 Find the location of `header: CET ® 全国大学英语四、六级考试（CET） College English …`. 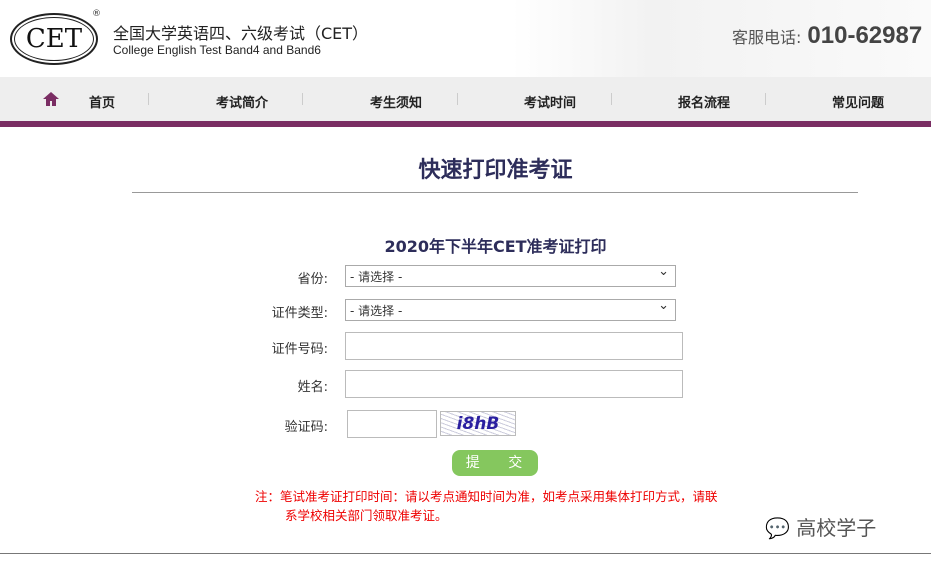

header: CET ® 全国大学英语四、六级考试（CET） College English … is located at coordinates (465, 38).